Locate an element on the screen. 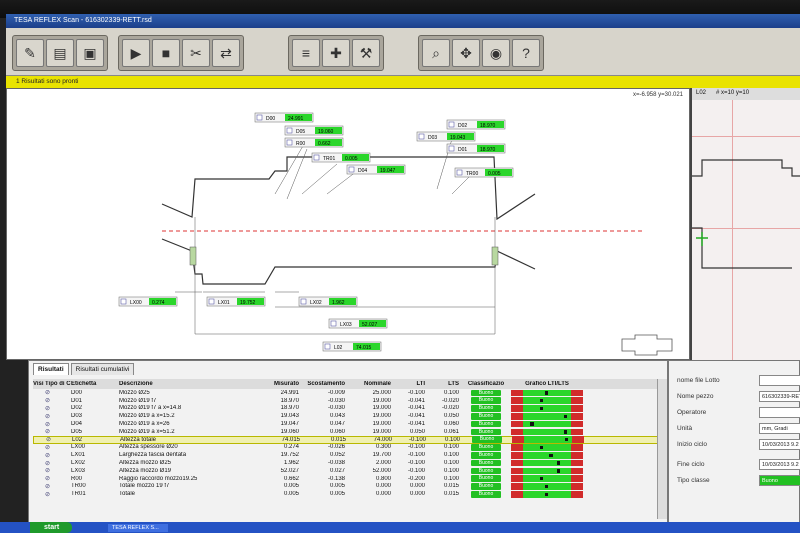  info-field: mm, Gradi is located at coordinates (779, 428).